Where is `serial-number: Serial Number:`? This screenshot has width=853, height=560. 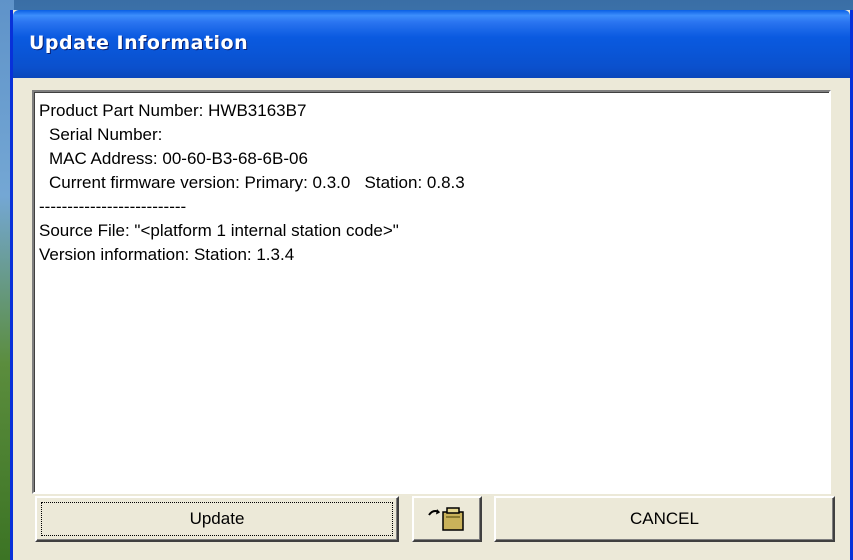
serial-number: Serial Number: is located at coordinates (106, 134).